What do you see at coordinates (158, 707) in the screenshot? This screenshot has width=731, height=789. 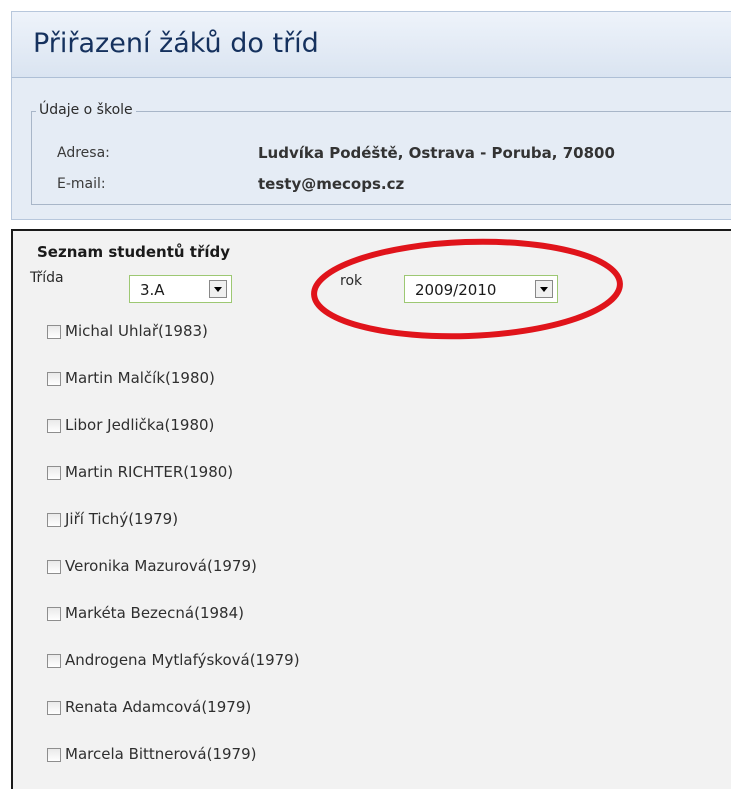 I see `student-name: Renata Adamcová(1979)` at bounding box center [158, 707].